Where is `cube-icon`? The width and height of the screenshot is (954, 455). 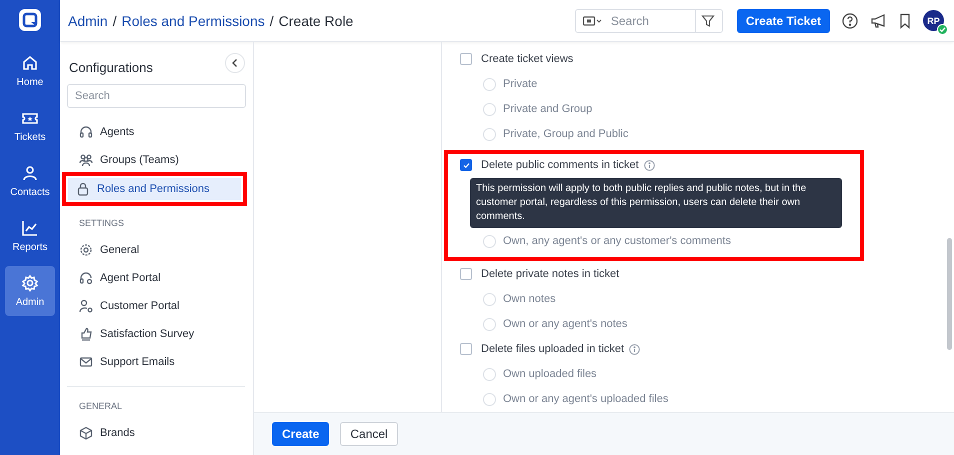
cube-icon is located at coordinates (86, 433).